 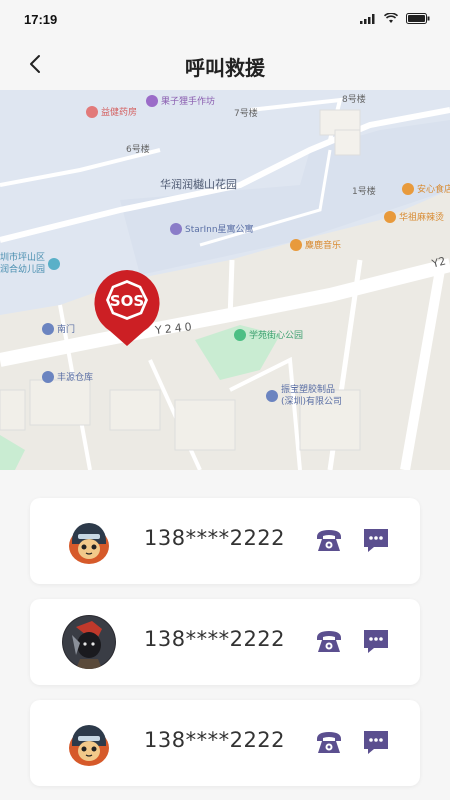 I want to click on poi-south-gate-label: 南门, so click(x=66, y=330).